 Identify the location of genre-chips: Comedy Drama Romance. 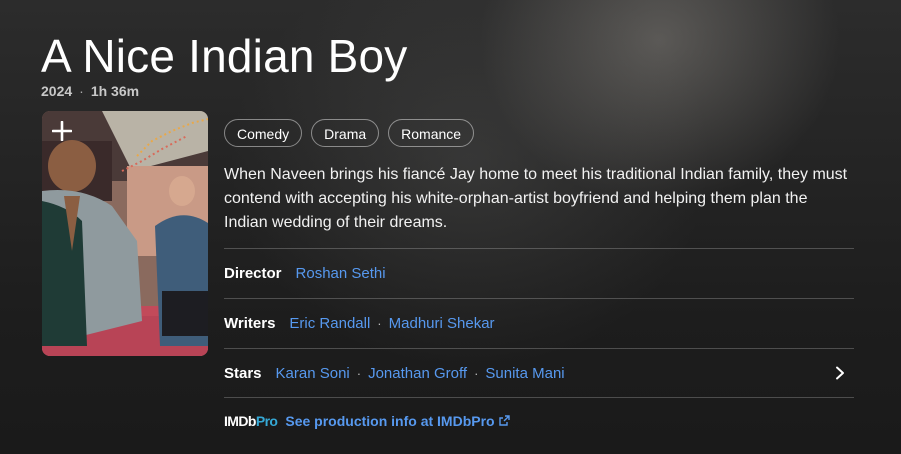
(349, 133).